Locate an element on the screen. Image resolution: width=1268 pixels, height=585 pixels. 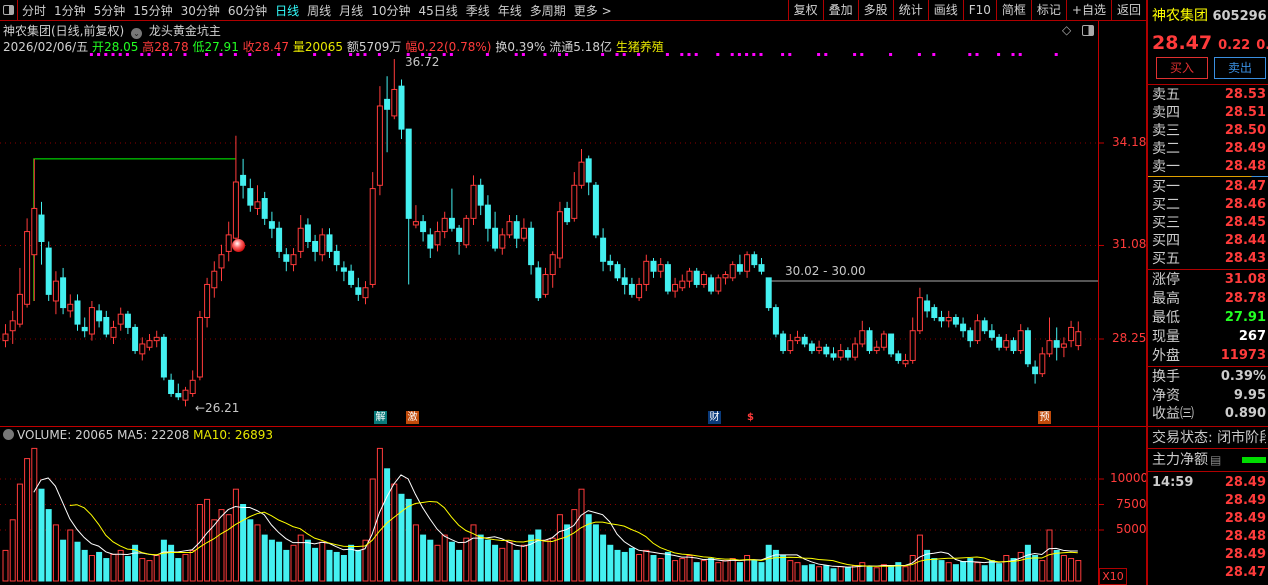
volume-dropdown-icon is located at coordinates (8, 434).